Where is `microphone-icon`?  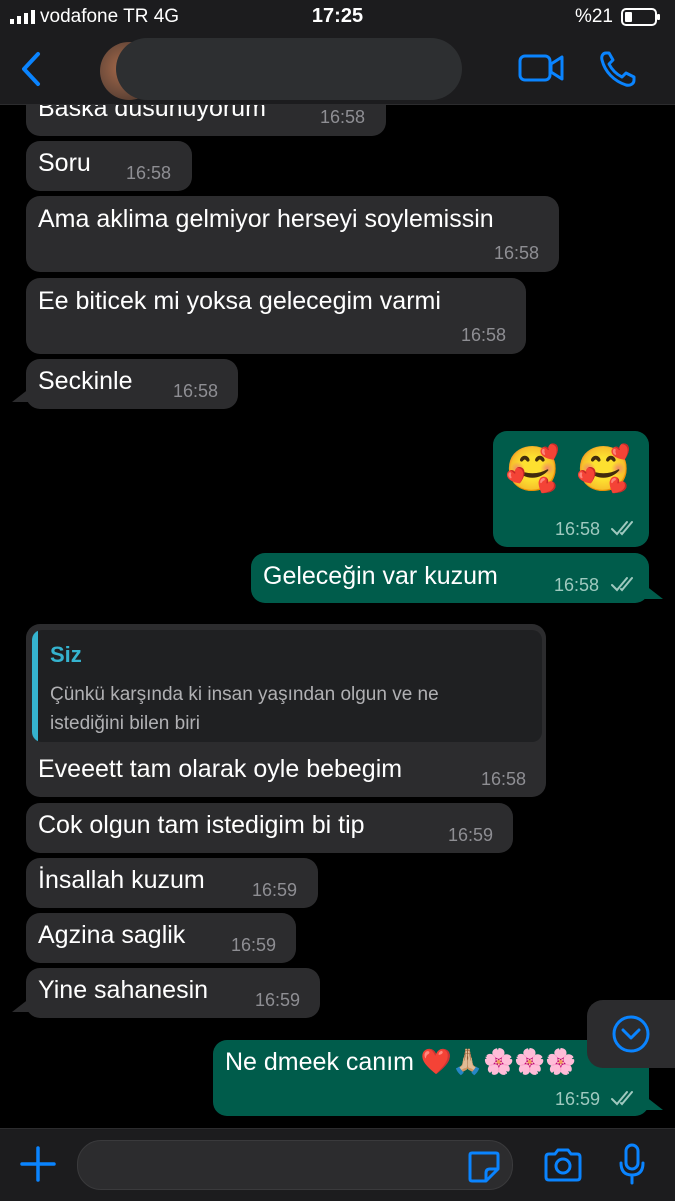 microphone-icon is located at coordinates (632, 1164).